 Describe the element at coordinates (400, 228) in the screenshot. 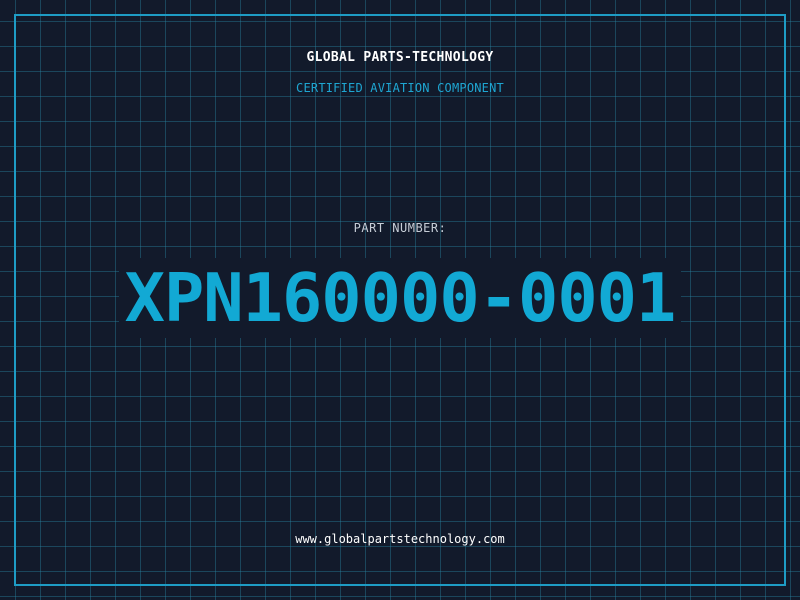

I see `part-number-label: PART NUMBER:` at that location.